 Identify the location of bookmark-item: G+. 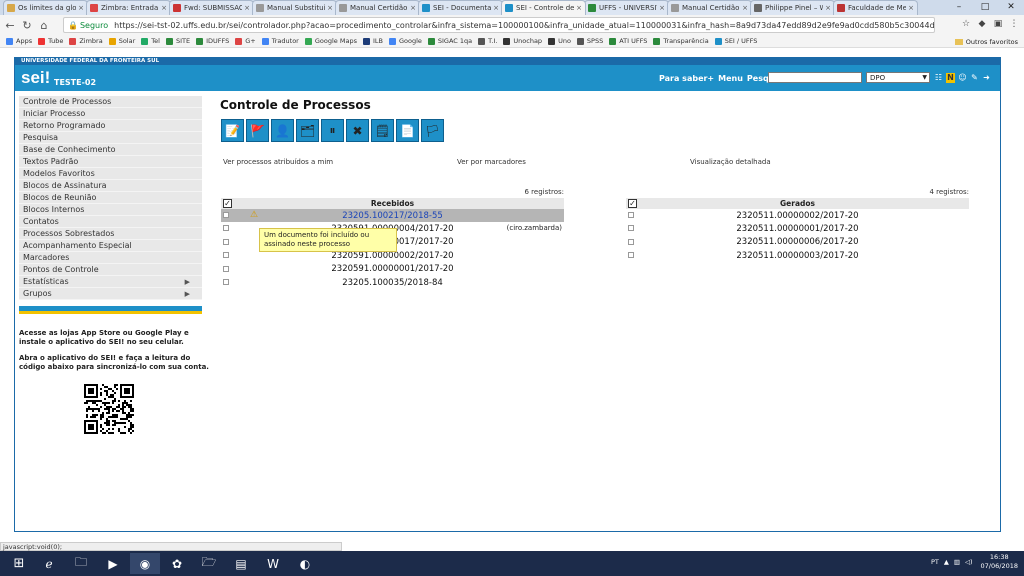
(245, 41).